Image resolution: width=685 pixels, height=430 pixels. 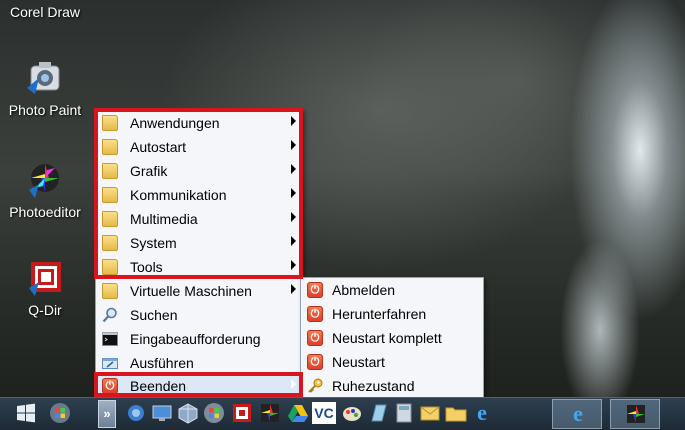 I want to click on network-icon, so click(x=136, y=413).